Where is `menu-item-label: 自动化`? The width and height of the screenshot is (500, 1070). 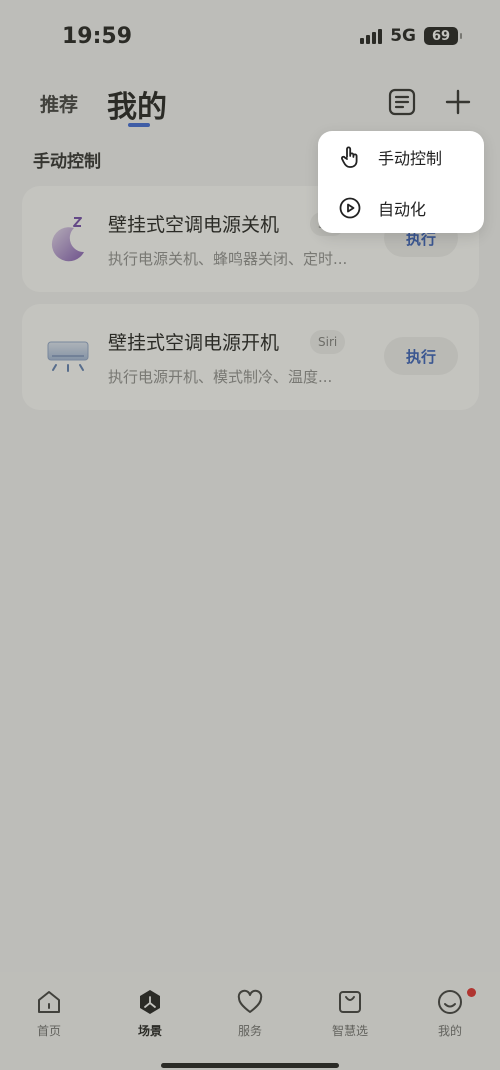
menu-item-label: 自动化 is located at coordinates (402, 209).